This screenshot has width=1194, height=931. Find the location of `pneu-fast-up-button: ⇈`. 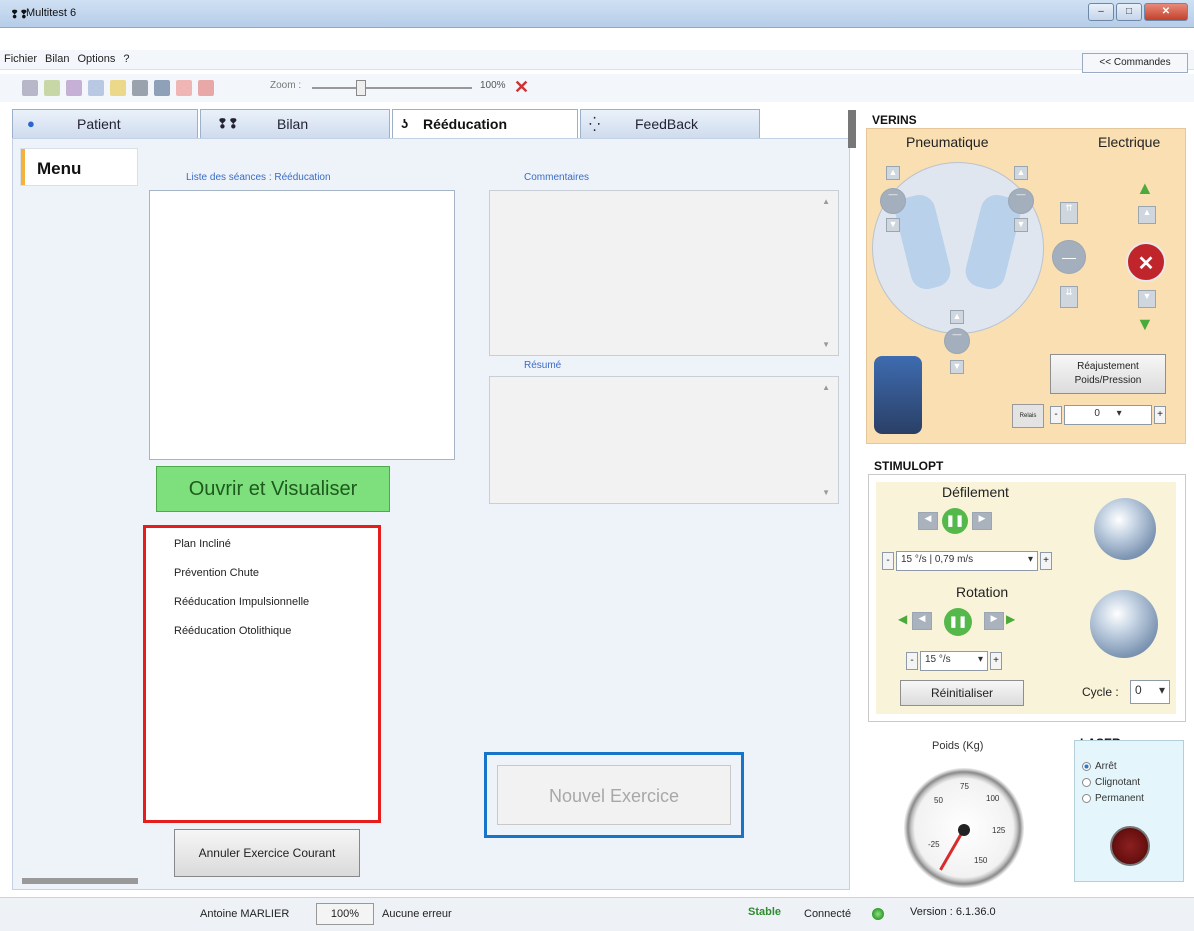

pneu-fast-up-button: ⇈ is located at coordinates (1069, 213).